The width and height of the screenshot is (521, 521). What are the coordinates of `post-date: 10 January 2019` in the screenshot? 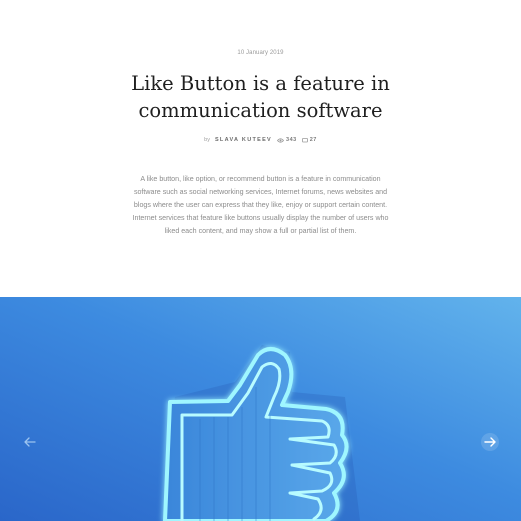 It's located at (260, 53).